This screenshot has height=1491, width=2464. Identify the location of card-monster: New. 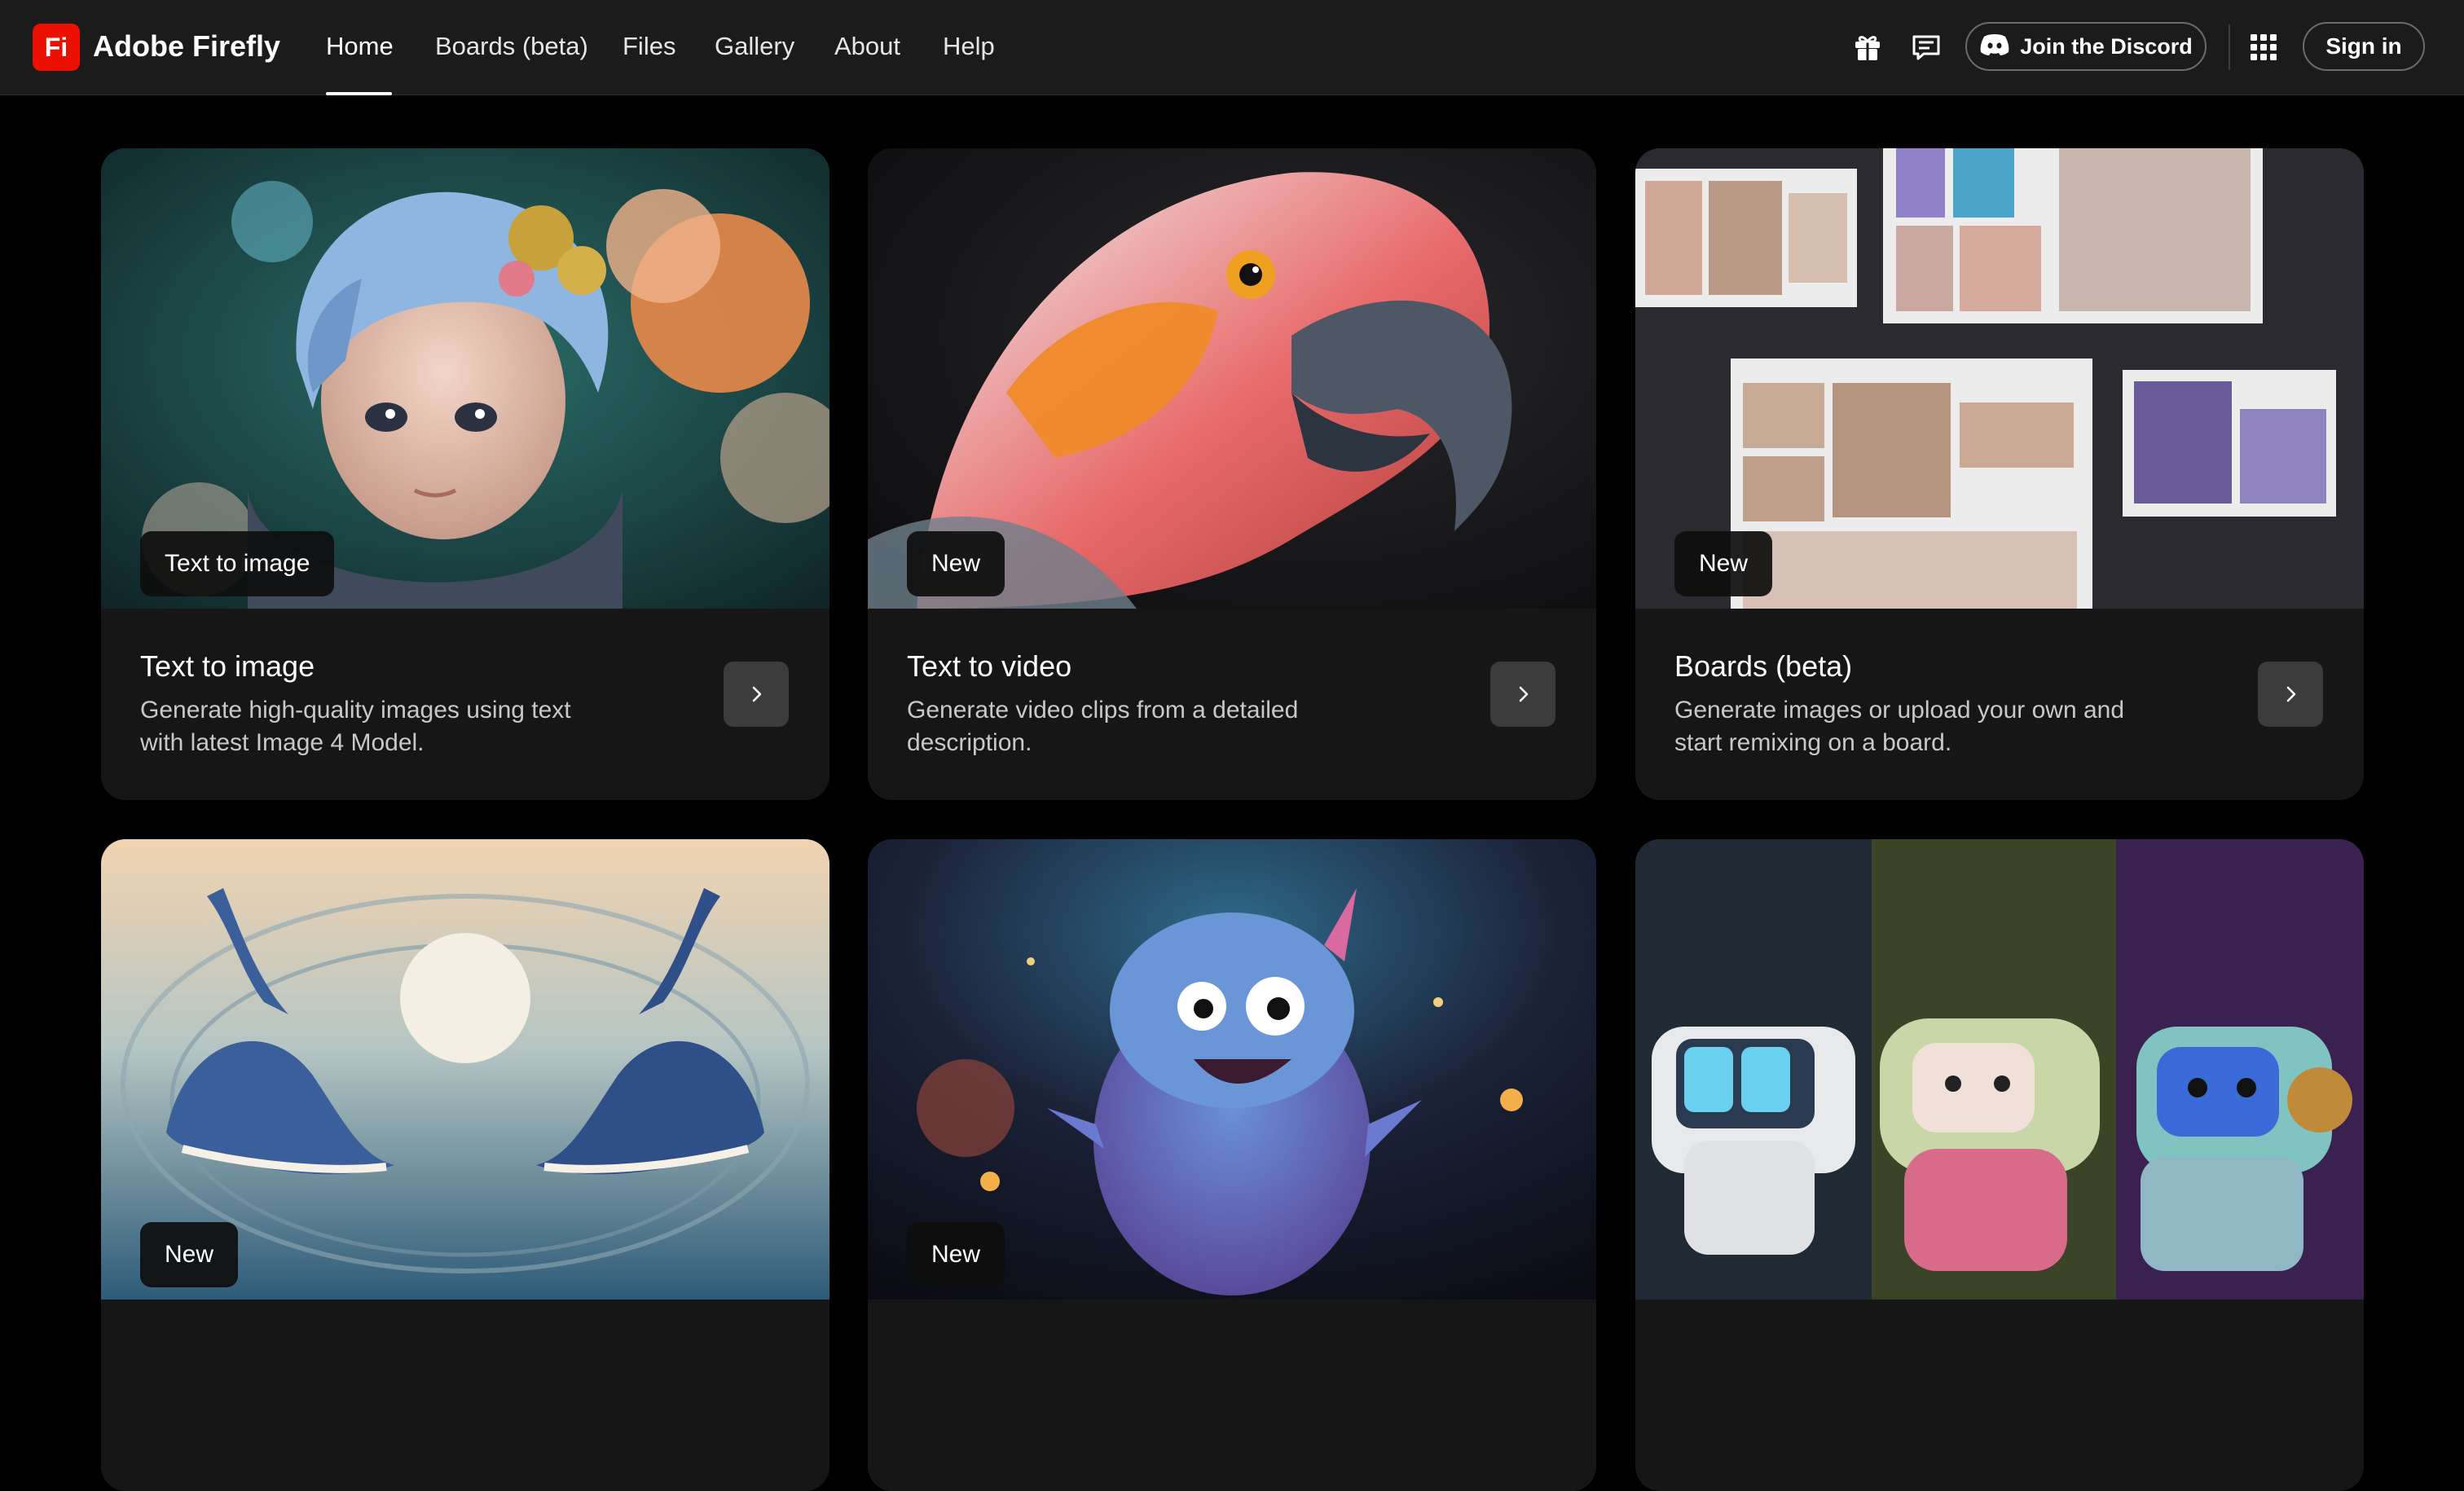
(1232, 1165).